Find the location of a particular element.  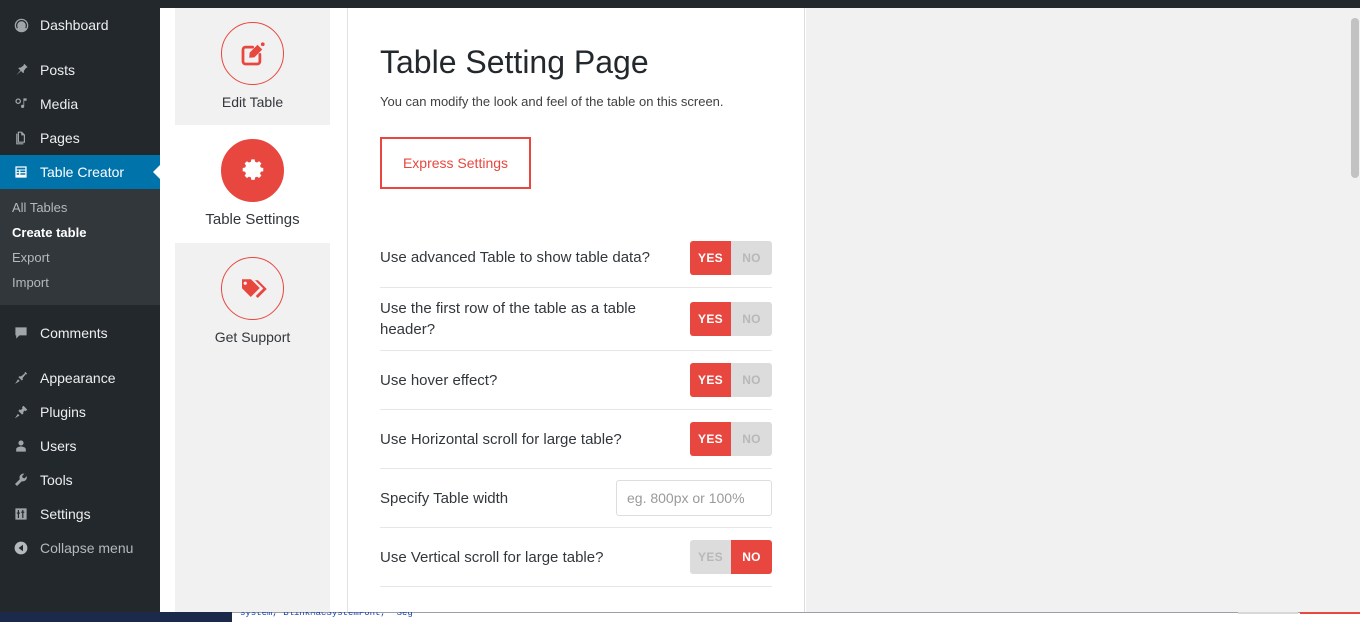

sidebar-item-settings: Settings is located at coordinates (80, 514).